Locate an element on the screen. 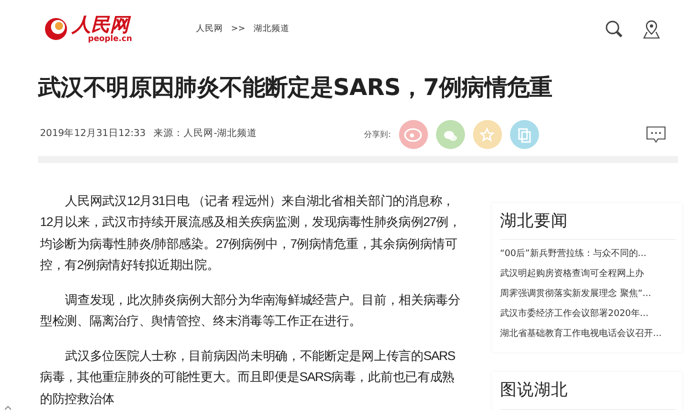 The height and width of the screenshot is (410, 698). breadcrumb-link: 人民网 is located at coordinates (210, 29).